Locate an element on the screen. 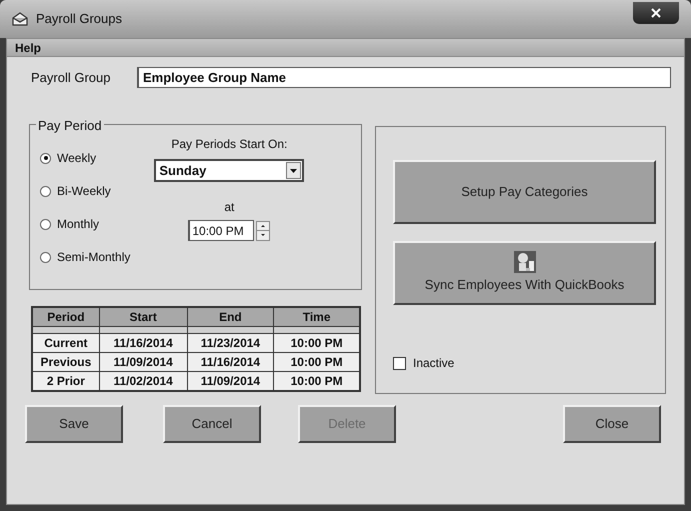 Image resolution: width=691 pixels, height=511 pixels. panel-button: Setup Pay Categories is located at coordinates (524, 192).